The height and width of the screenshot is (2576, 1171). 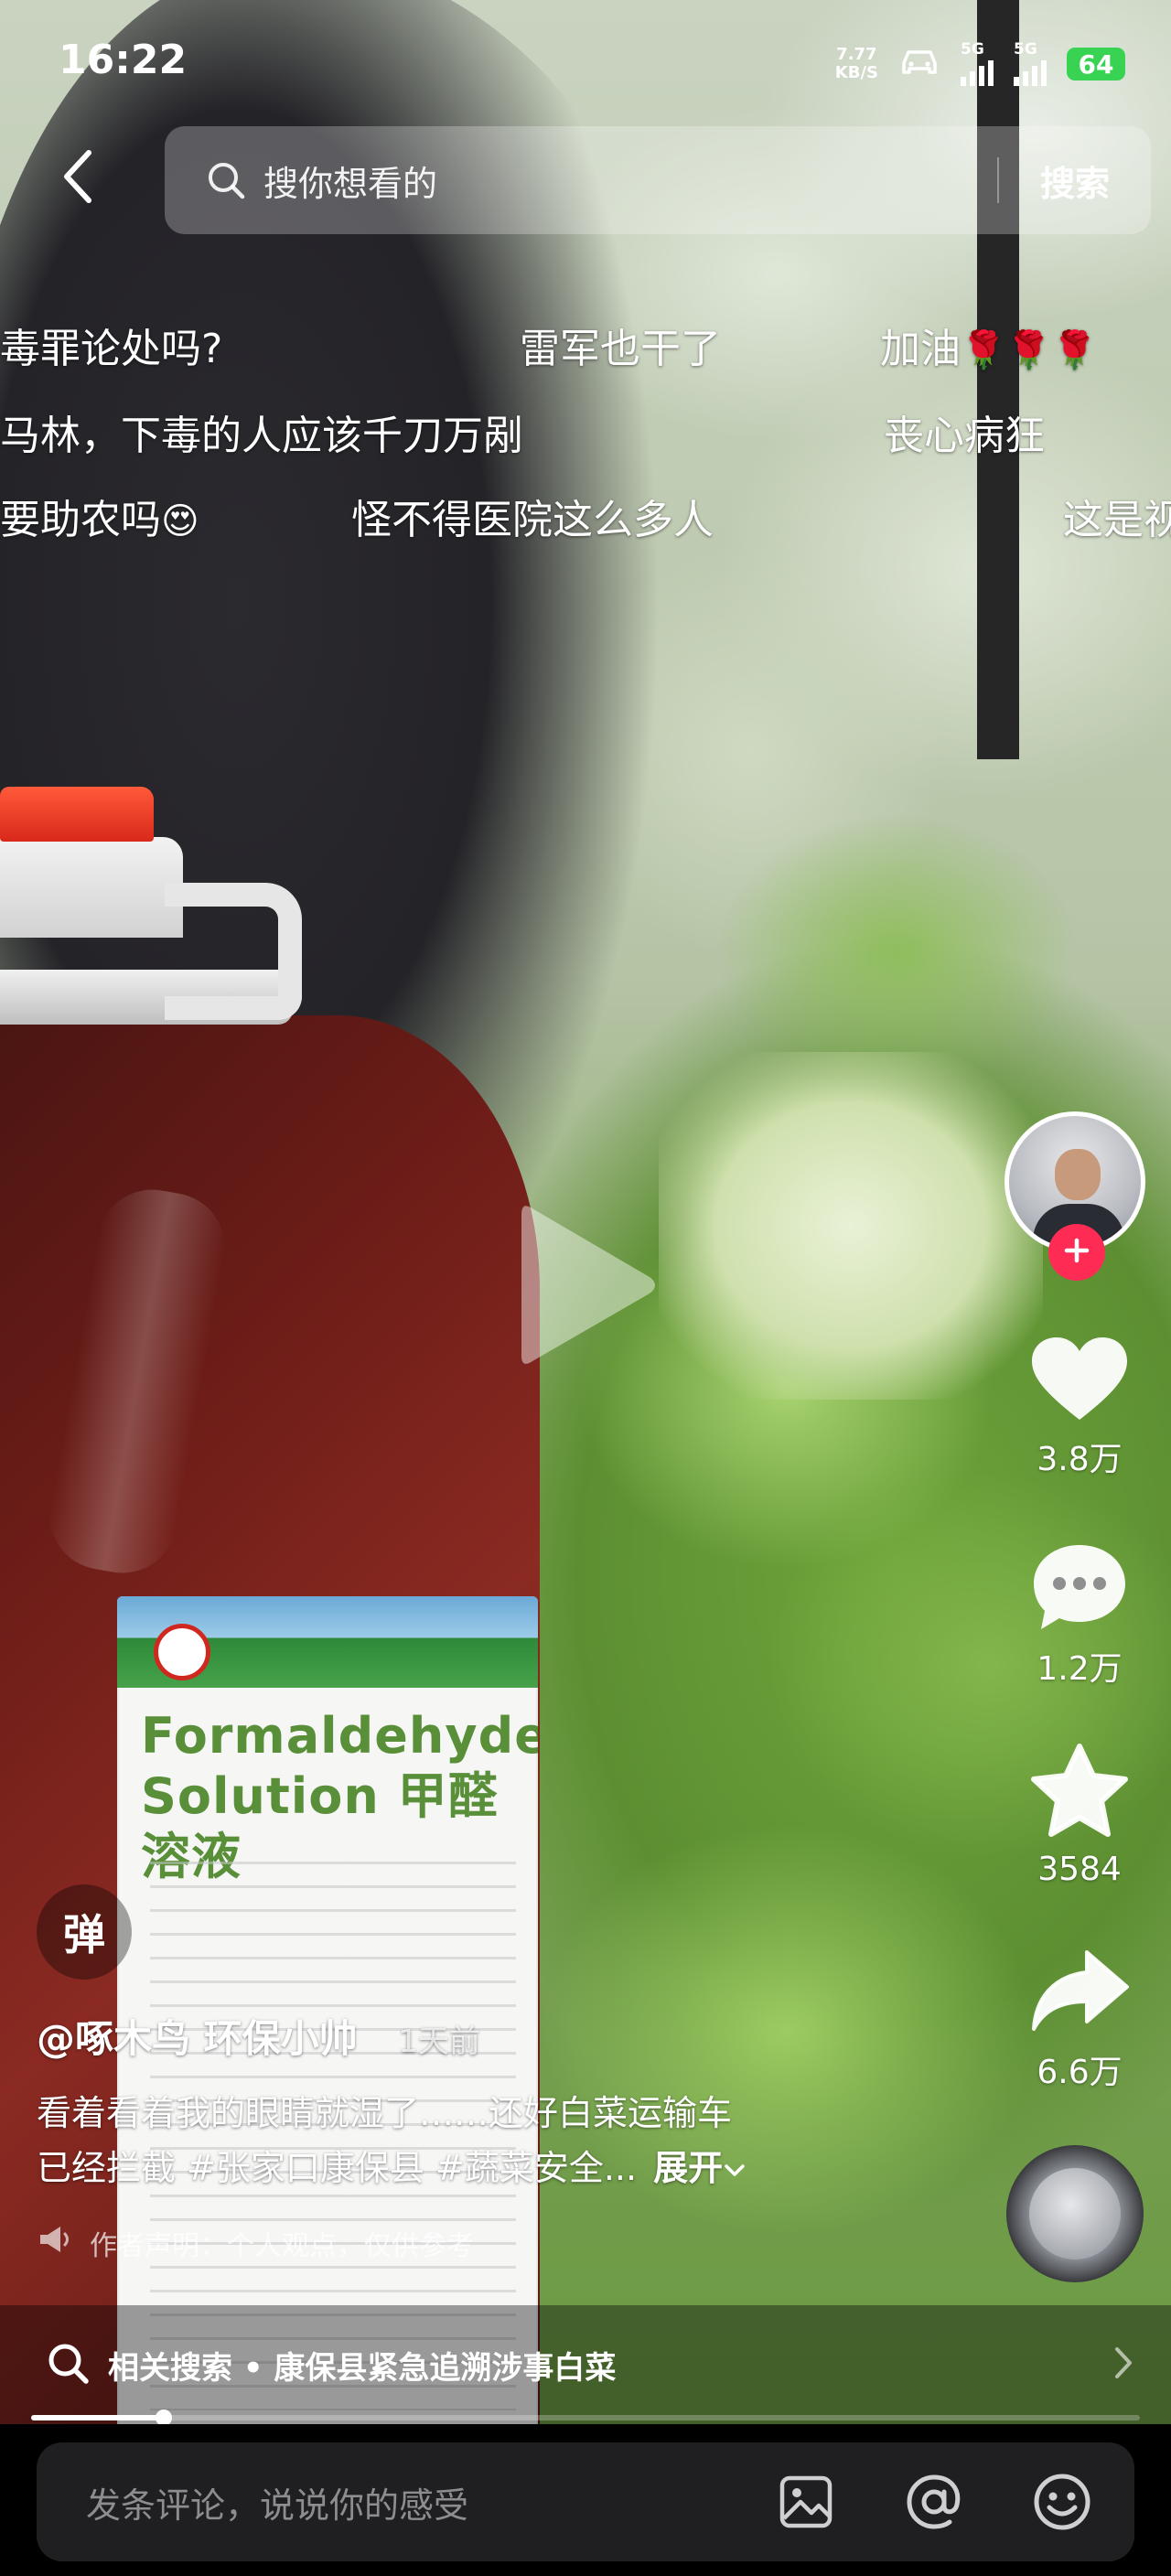 I want to click on comment-input-box: 发条评论，说说你的感受, so click(x=585, y=2501).